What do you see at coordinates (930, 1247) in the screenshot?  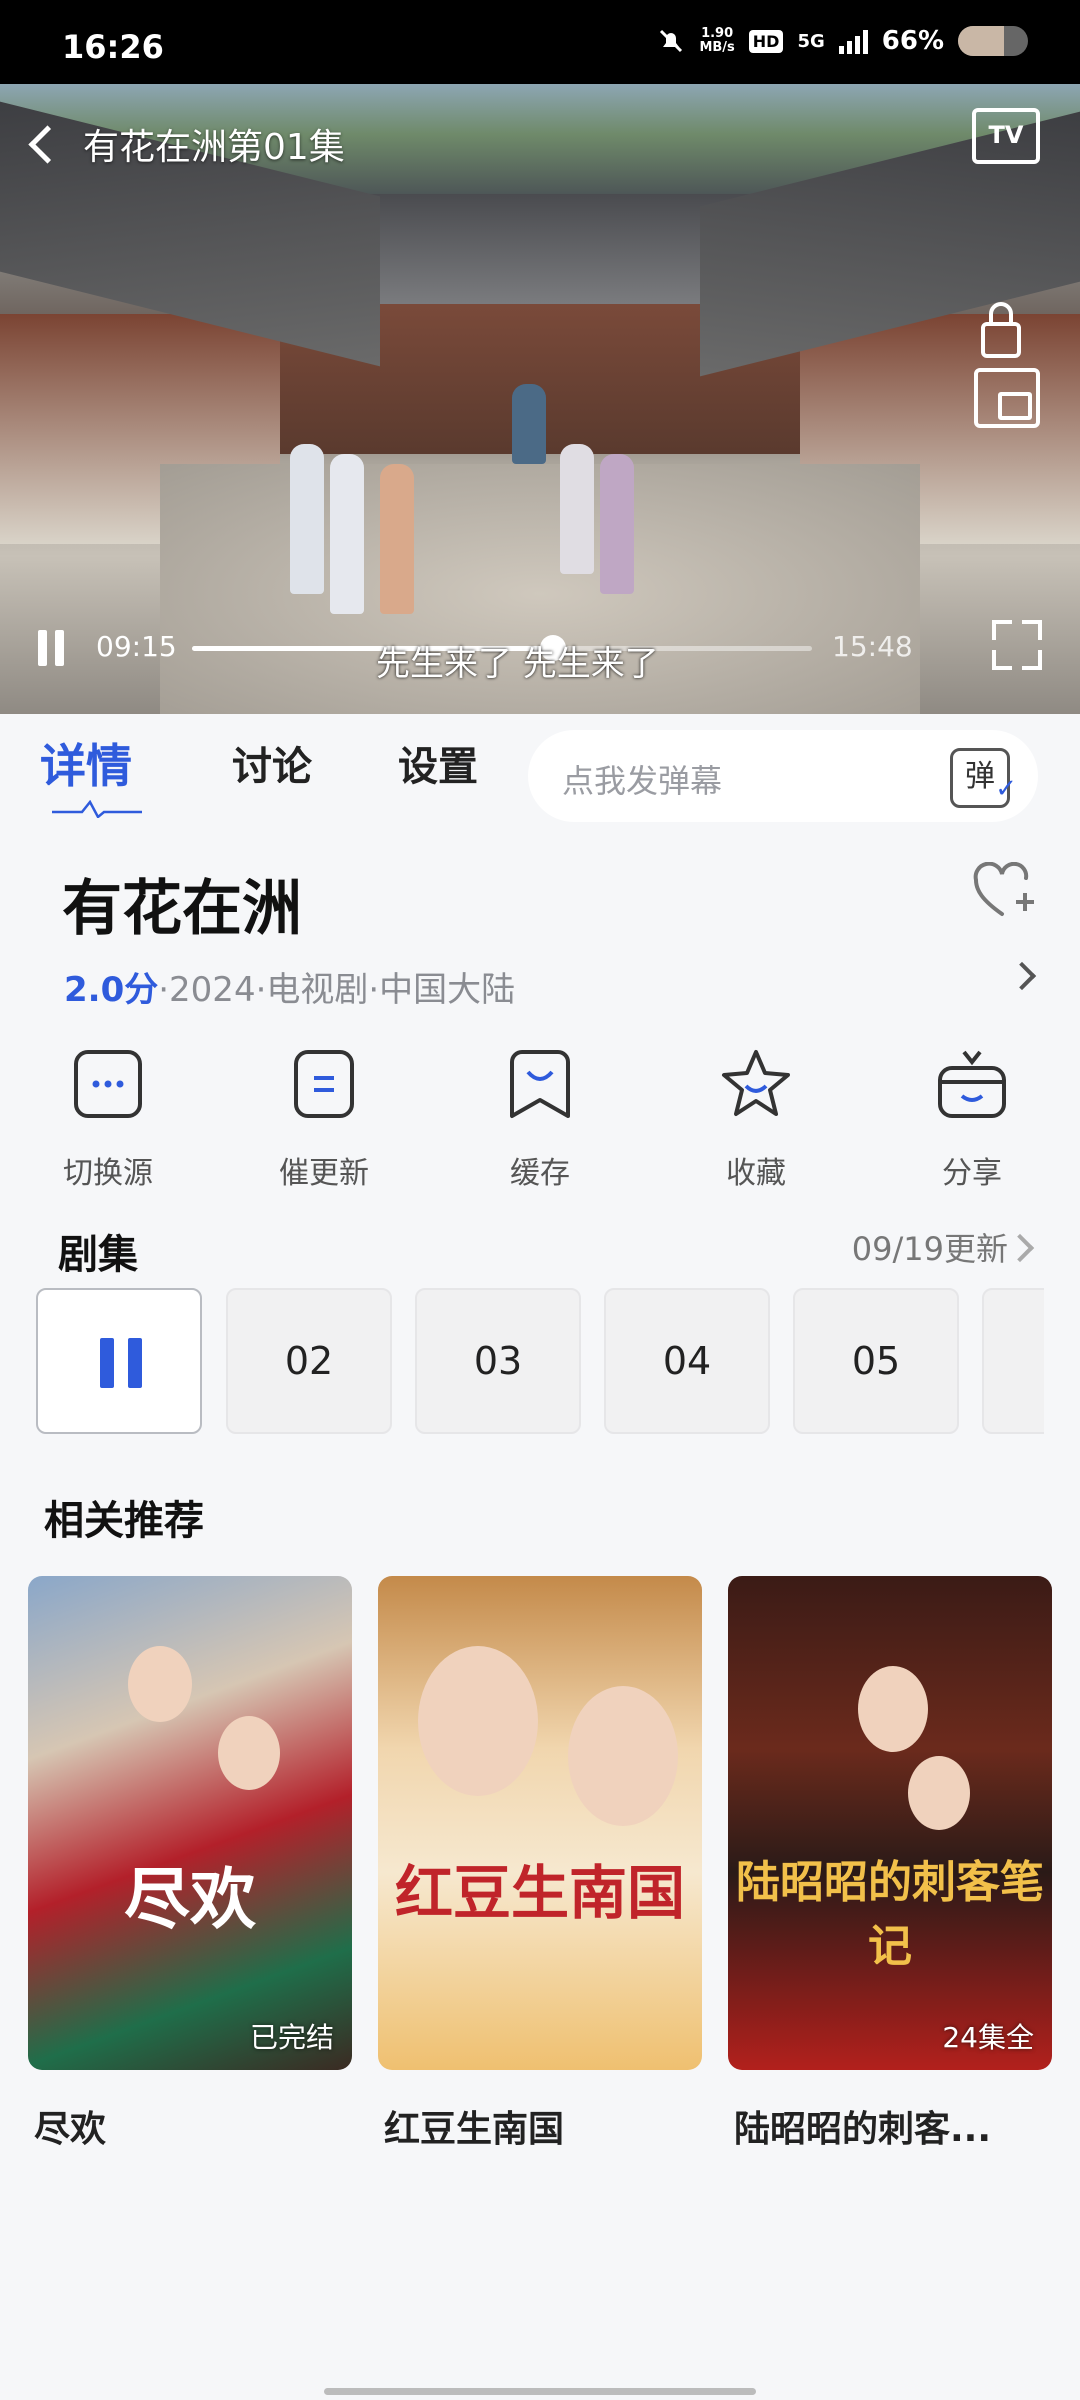 I see `episodes-update: 09/19更新` at bounding box center [930, 1247].